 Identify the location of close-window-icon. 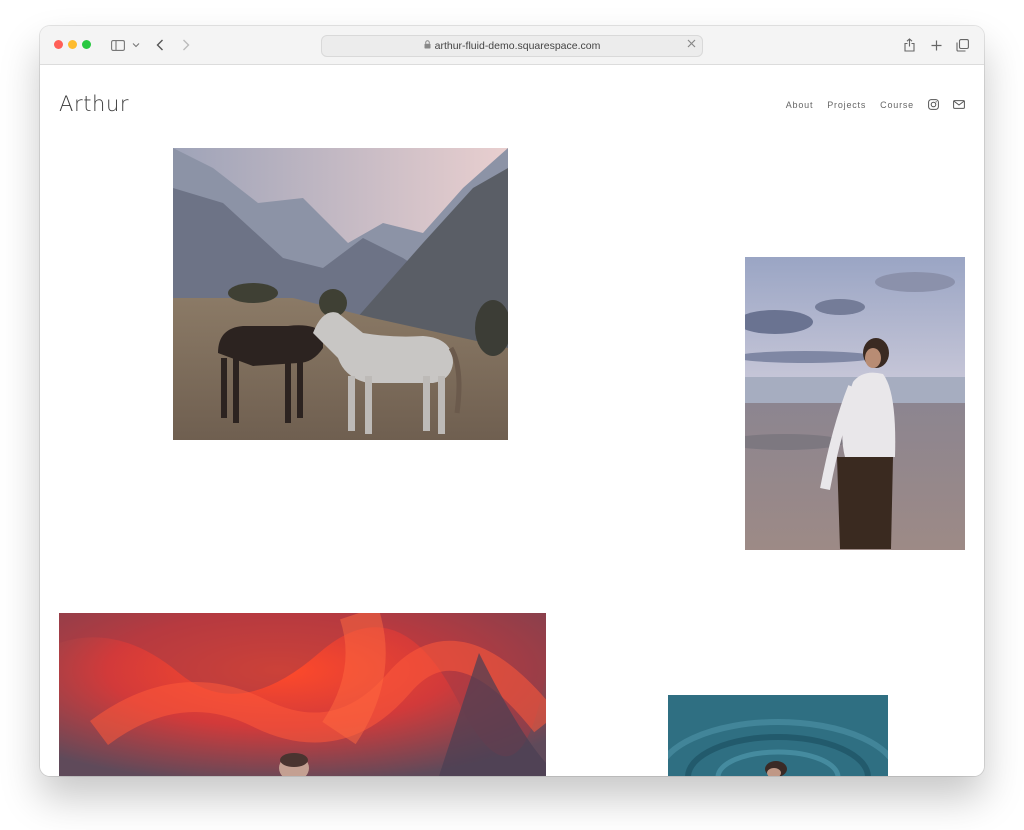
(58, 44).